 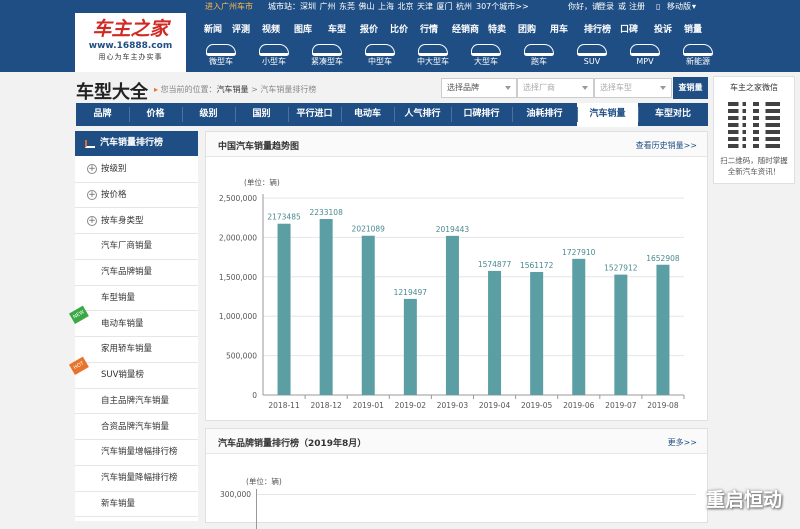 I want to click on city-link: 东莞, so click(x=347, y=6).